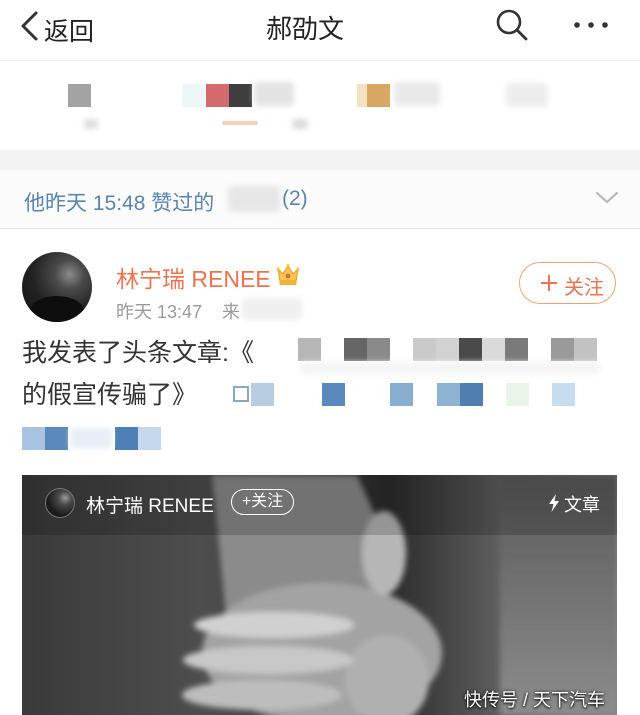 This screenshot has width=640, height=715. Describe the element at coordinates (288, 274) in the screenshot. I see `crown-icon` at that location.